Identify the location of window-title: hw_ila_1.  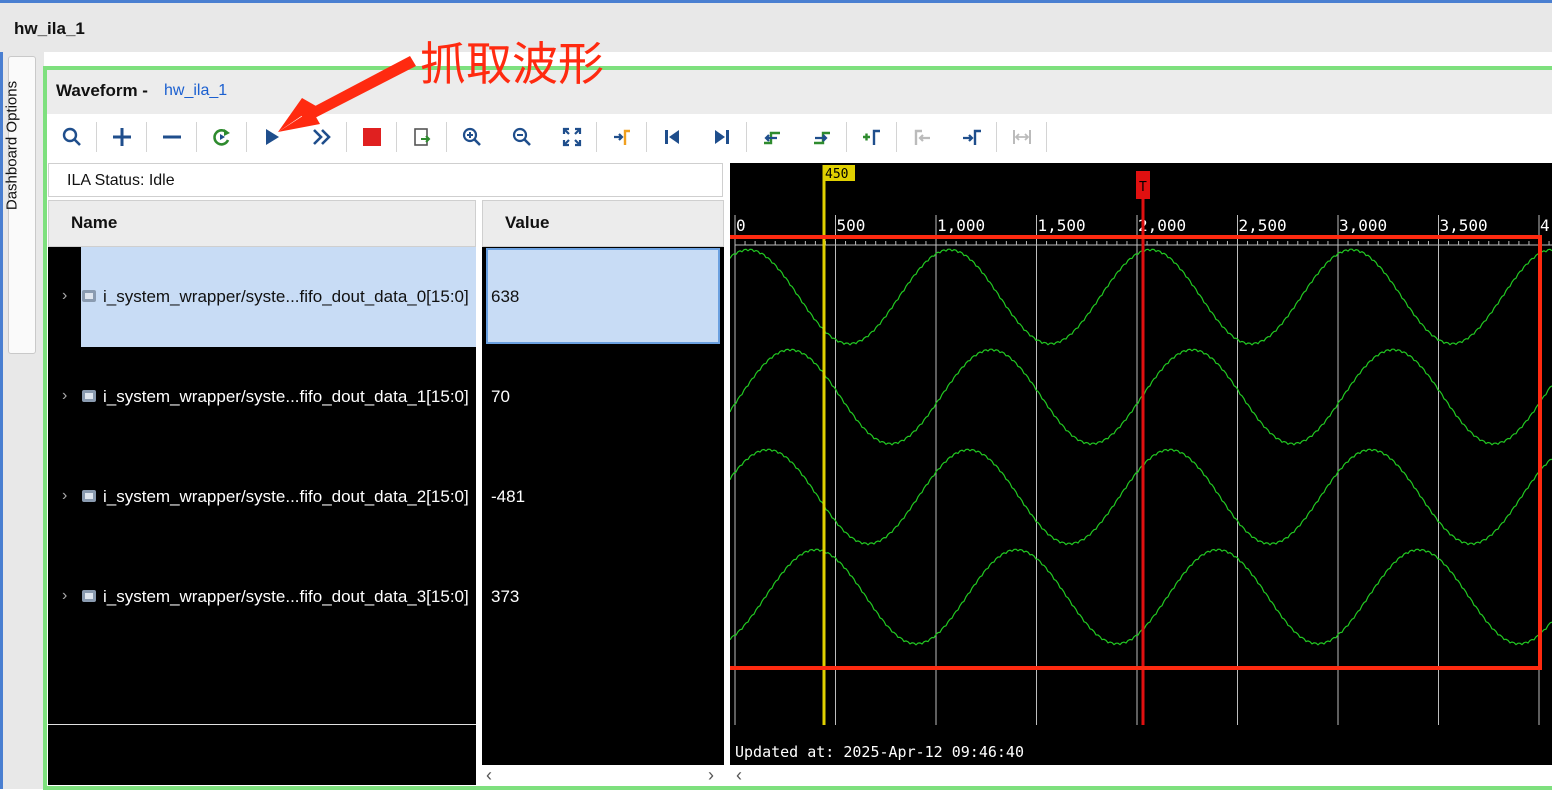
(49, 28).